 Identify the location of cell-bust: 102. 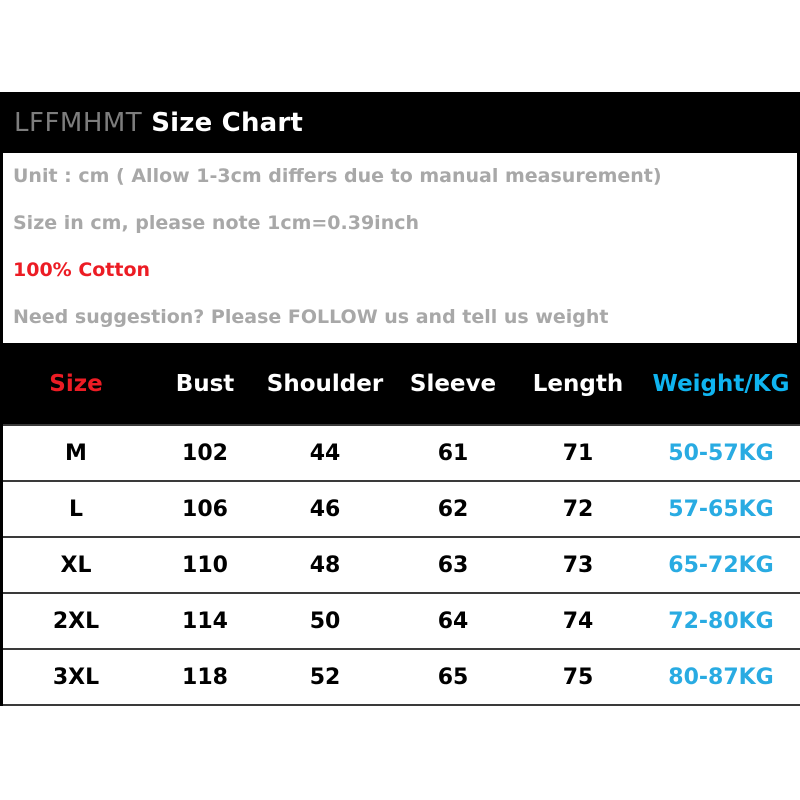
(205, 453).